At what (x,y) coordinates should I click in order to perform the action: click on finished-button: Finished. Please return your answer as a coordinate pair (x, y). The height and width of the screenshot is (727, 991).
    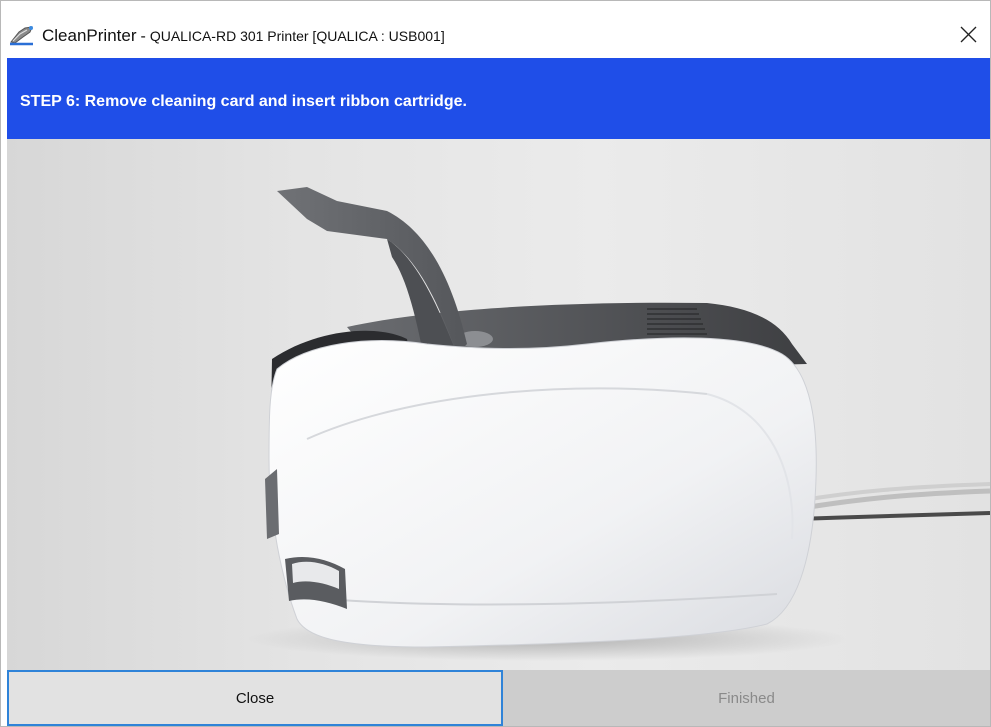
    Looking at the image, I should click on (746, 698).